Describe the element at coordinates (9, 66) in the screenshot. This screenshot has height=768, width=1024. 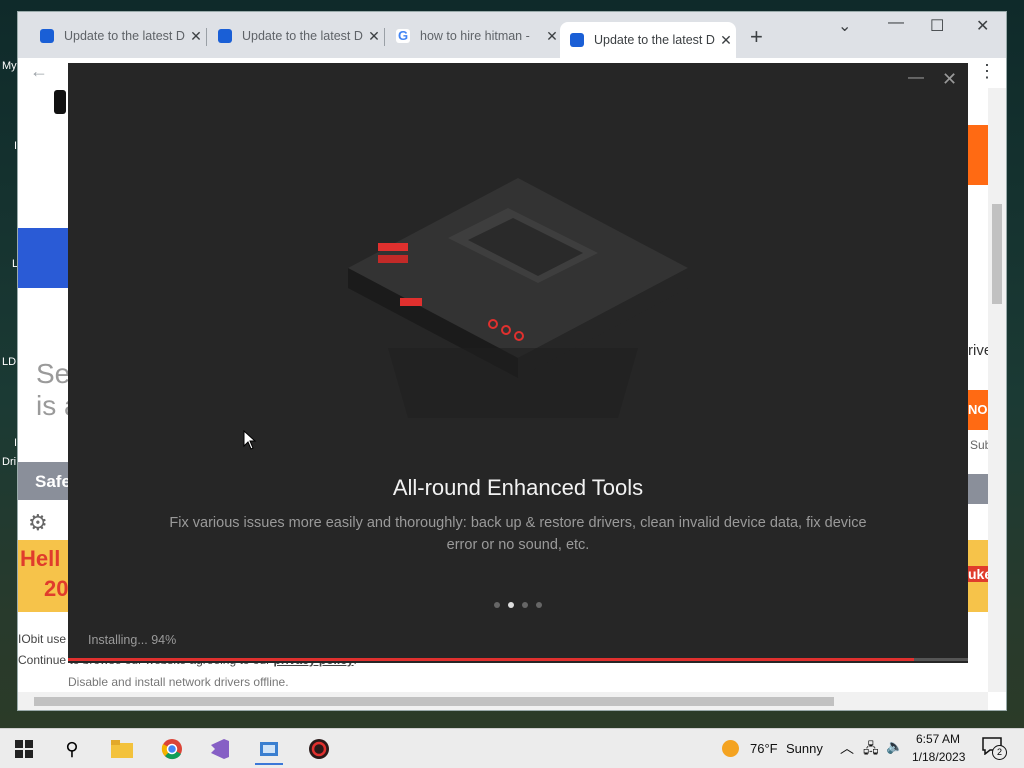
I see `desktop-icon-label: My` at that location.